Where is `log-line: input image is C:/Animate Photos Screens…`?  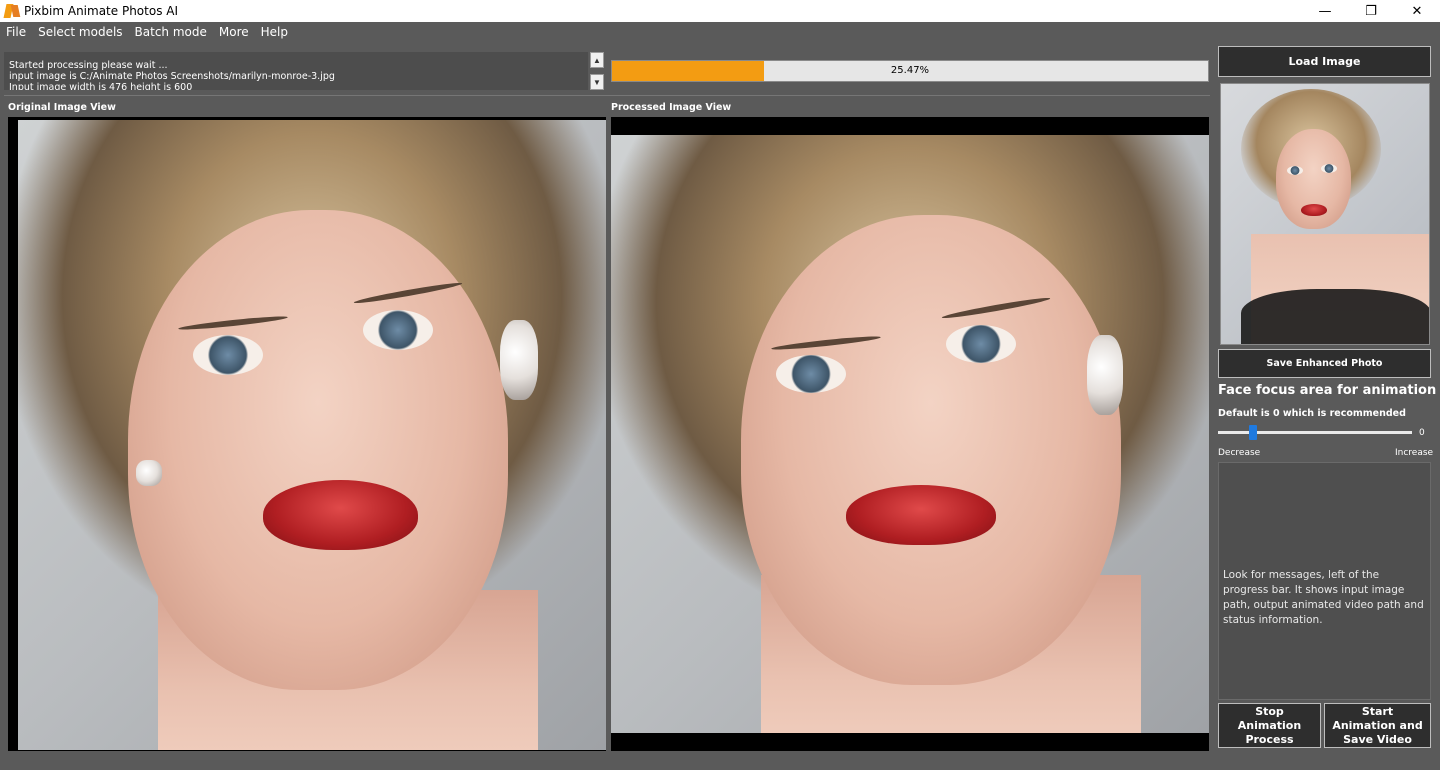 log-line: input image is C:/Animate Photos Screens… is located at coordinates (172, 76).